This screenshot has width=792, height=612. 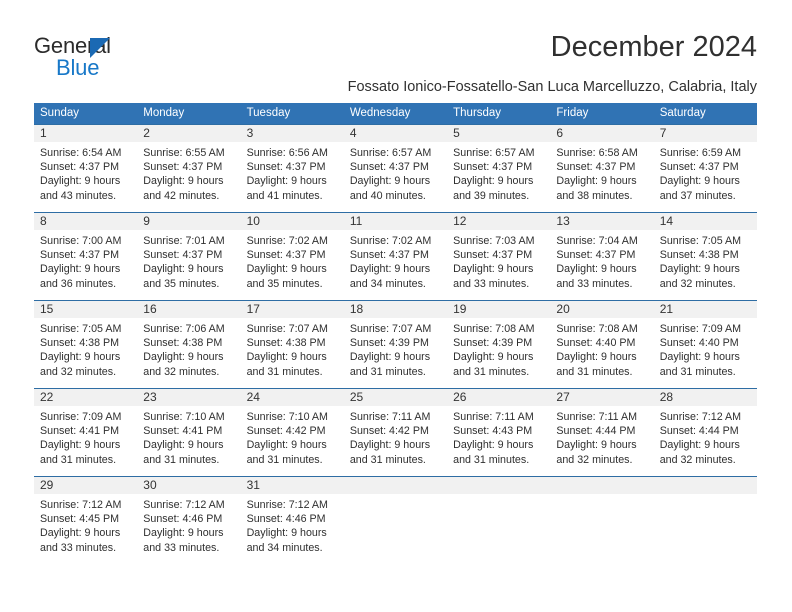 What do you see at coordinates (563, 221) in the screenshot?
I see `day-number: 13` at bounding box center [563, 221].